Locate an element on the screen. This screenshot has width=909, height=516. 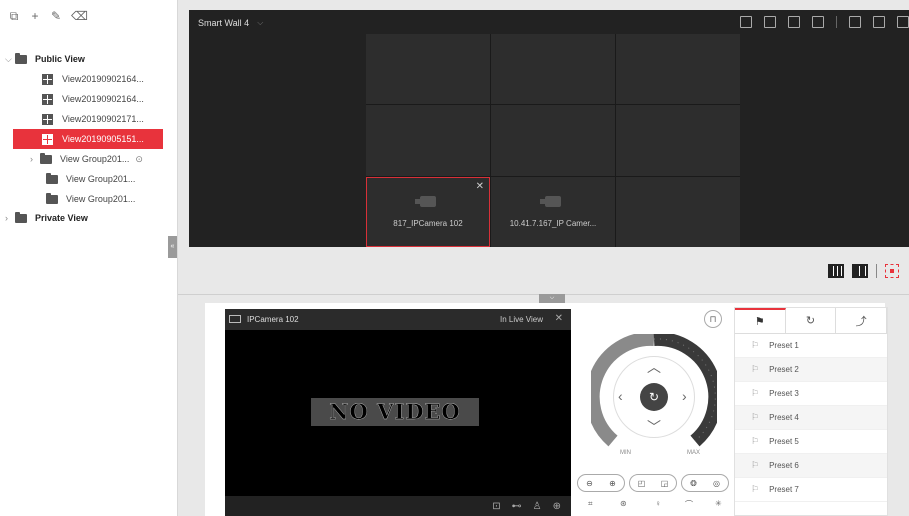
collapse-panel-handle: « is located at coordinates (172, 247).